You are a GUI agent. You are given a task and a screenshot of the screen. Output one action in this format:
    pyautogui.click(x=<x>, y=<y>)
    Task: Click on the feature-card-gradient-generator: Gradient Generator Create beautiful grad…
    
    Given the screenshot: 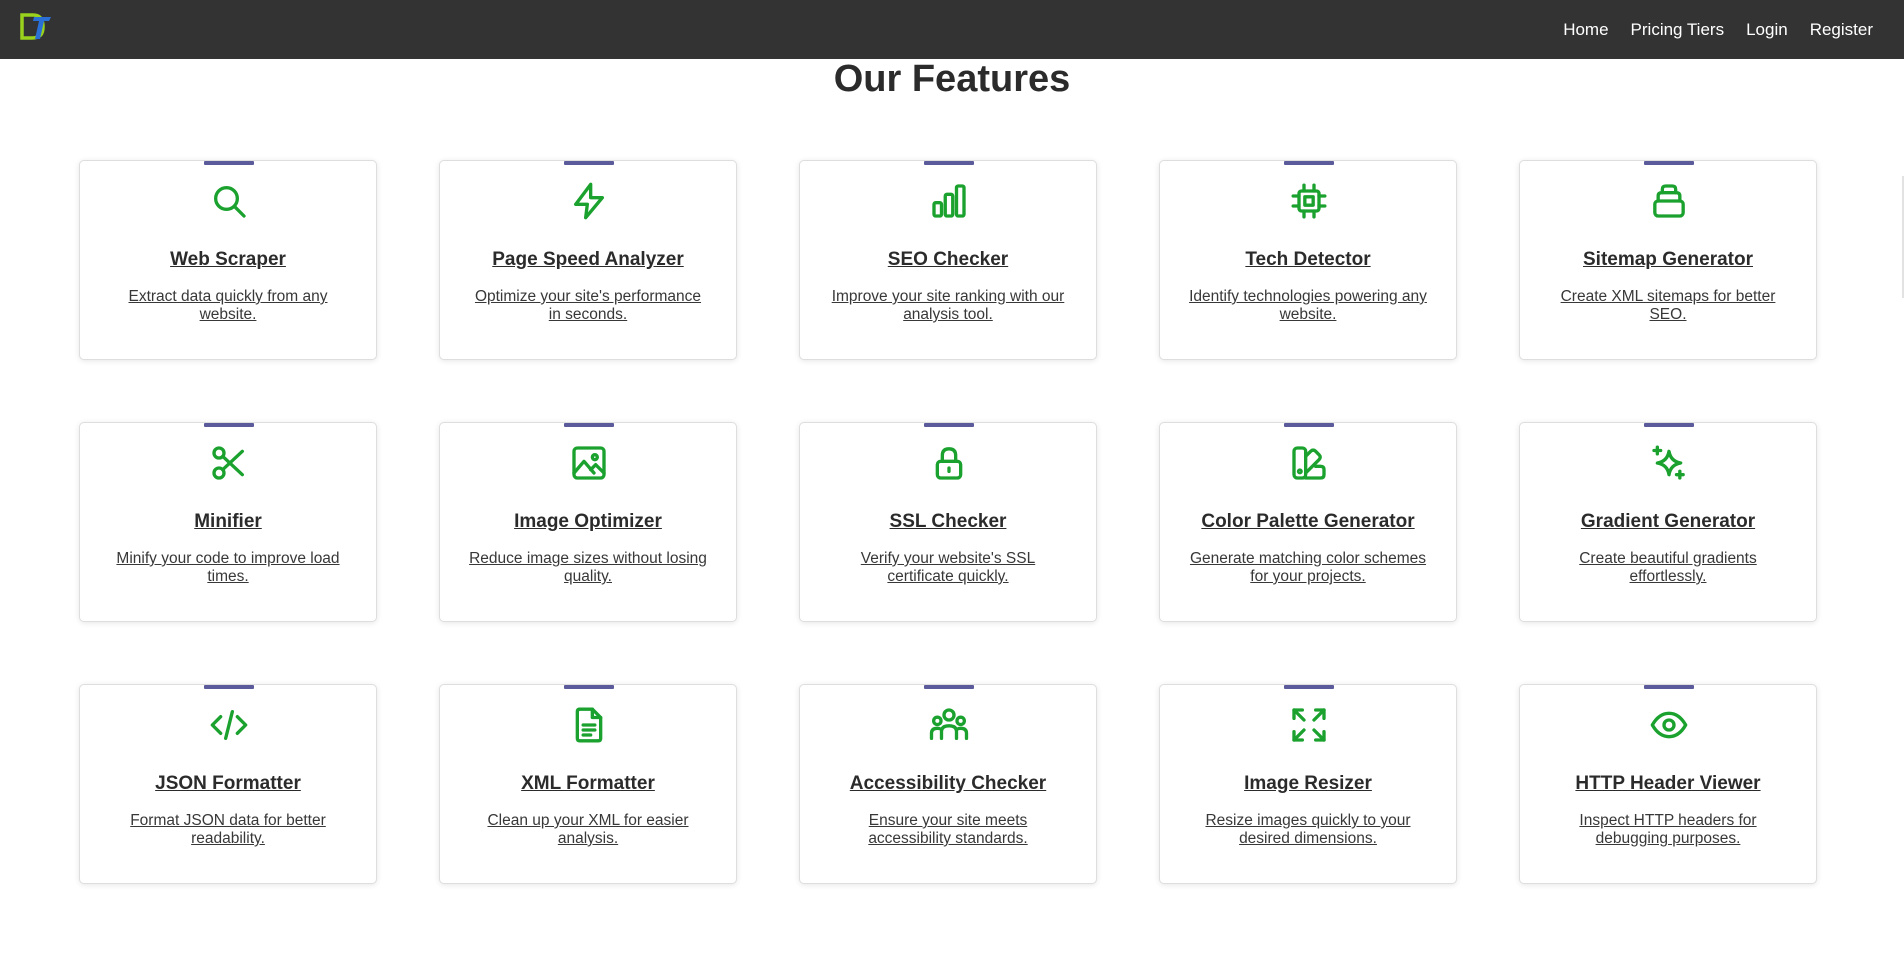 What is the action you would take?
    pyautogui.click(x=1668, y=522)
    